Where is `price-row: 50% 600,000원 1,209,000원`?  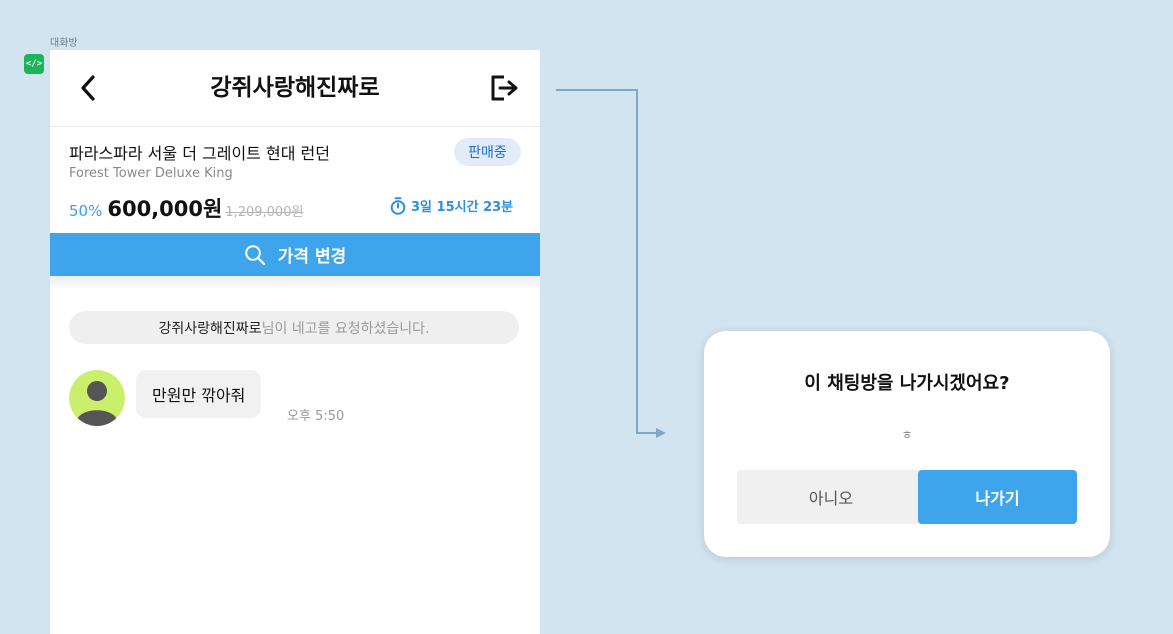
price-row: 50% 600,000원 1,209,000원 is located at coordinates (186, 208).